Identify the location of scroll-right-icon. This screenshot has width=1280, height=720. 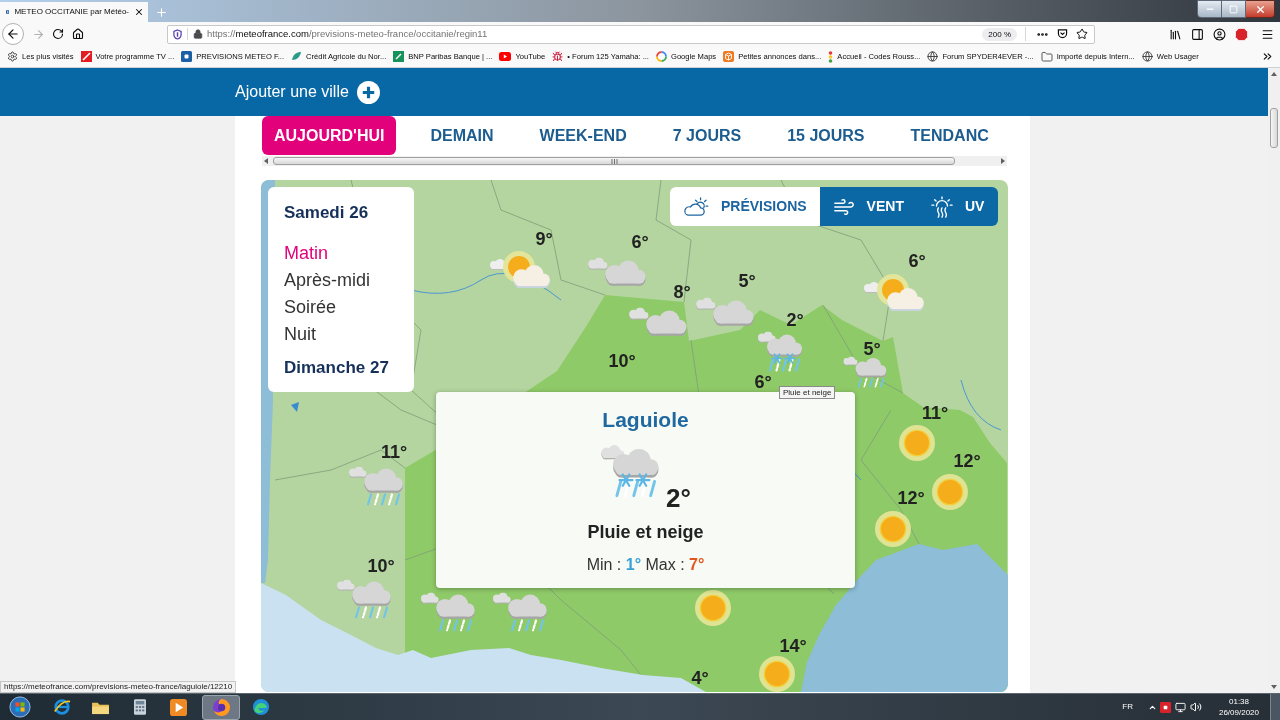
(1003, 161).